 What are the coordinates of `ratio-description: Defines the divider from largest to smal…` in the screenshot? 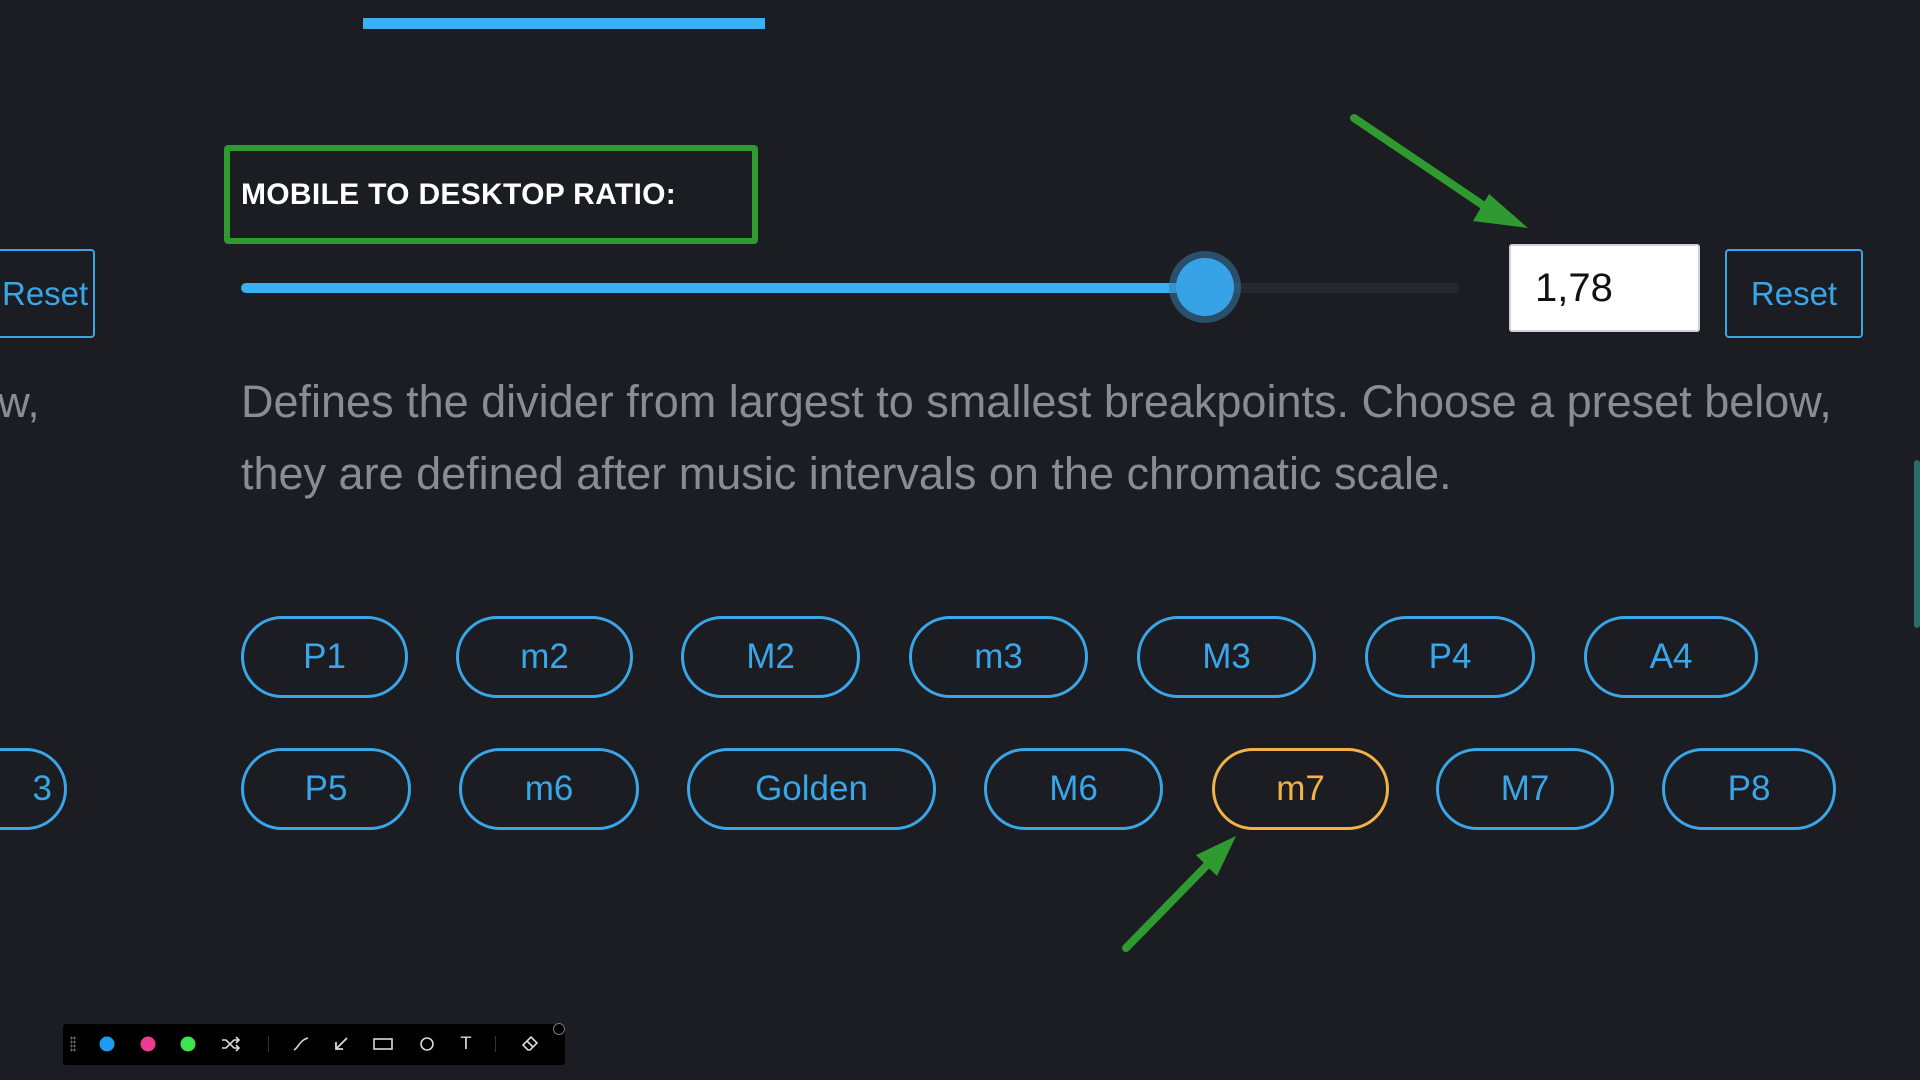 It's located at (1036, 437).